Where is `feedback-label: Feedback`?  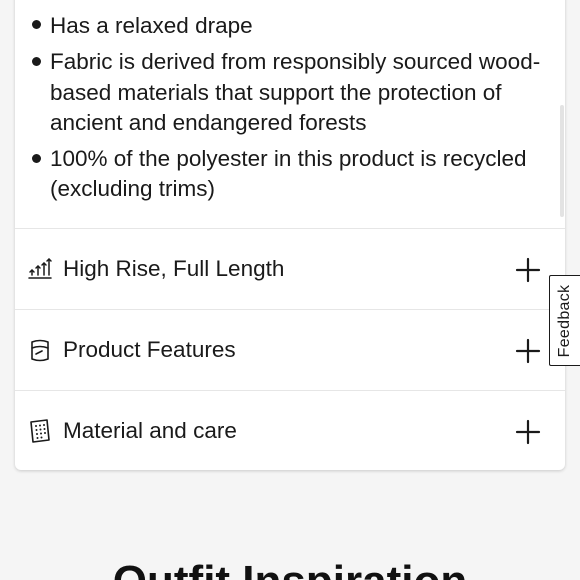
feedback-label: Feedback is located at coordinates (564, 320).